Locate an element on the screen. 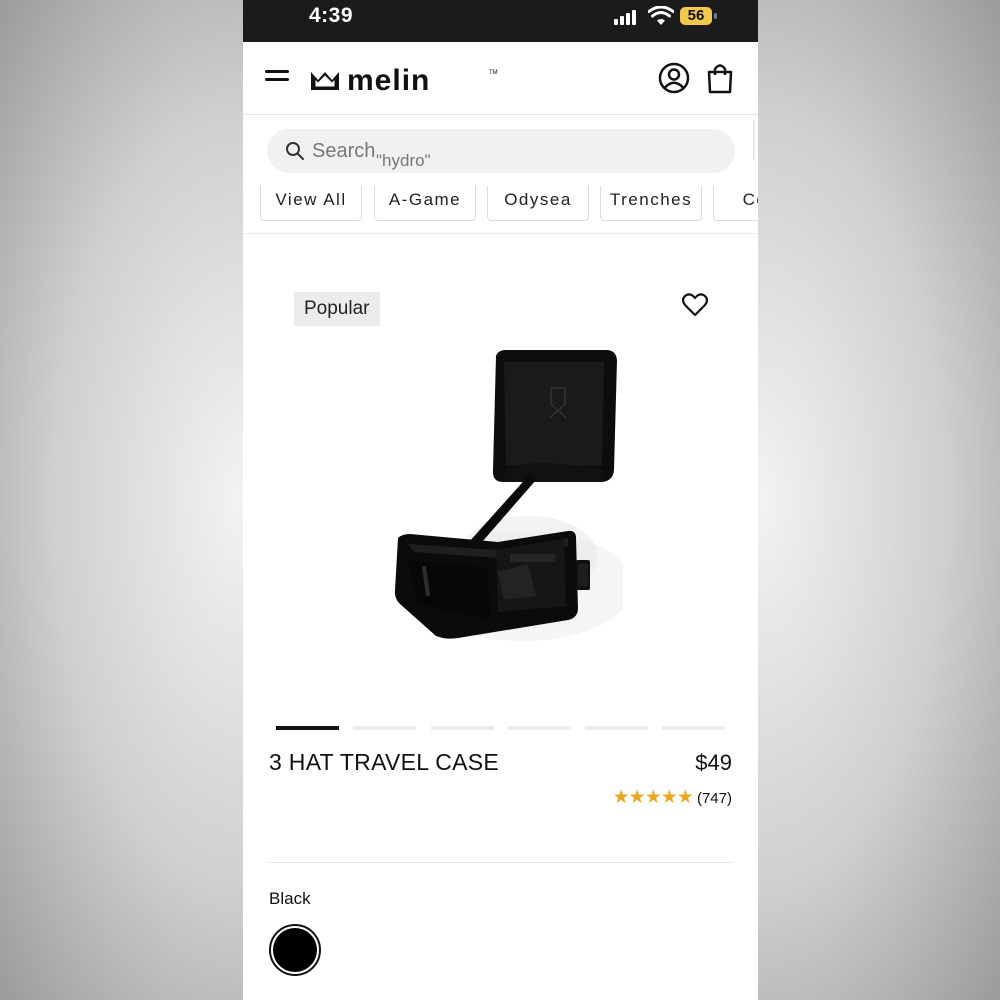  account-icon is located at coordinates (674, 78).